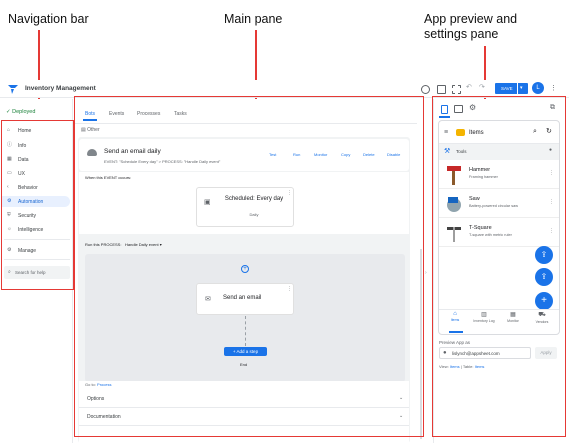  Describe the element at coordinates (544, 301) in the screenshot. I see `add-fab-icon: +` at that location.